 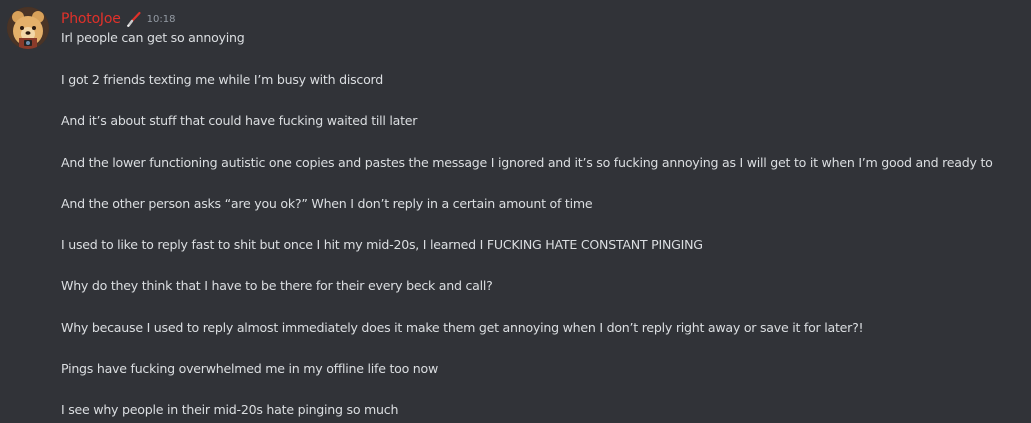 I want to click on message-line: Irl people can get so annoying, so click(x=153, y=37).